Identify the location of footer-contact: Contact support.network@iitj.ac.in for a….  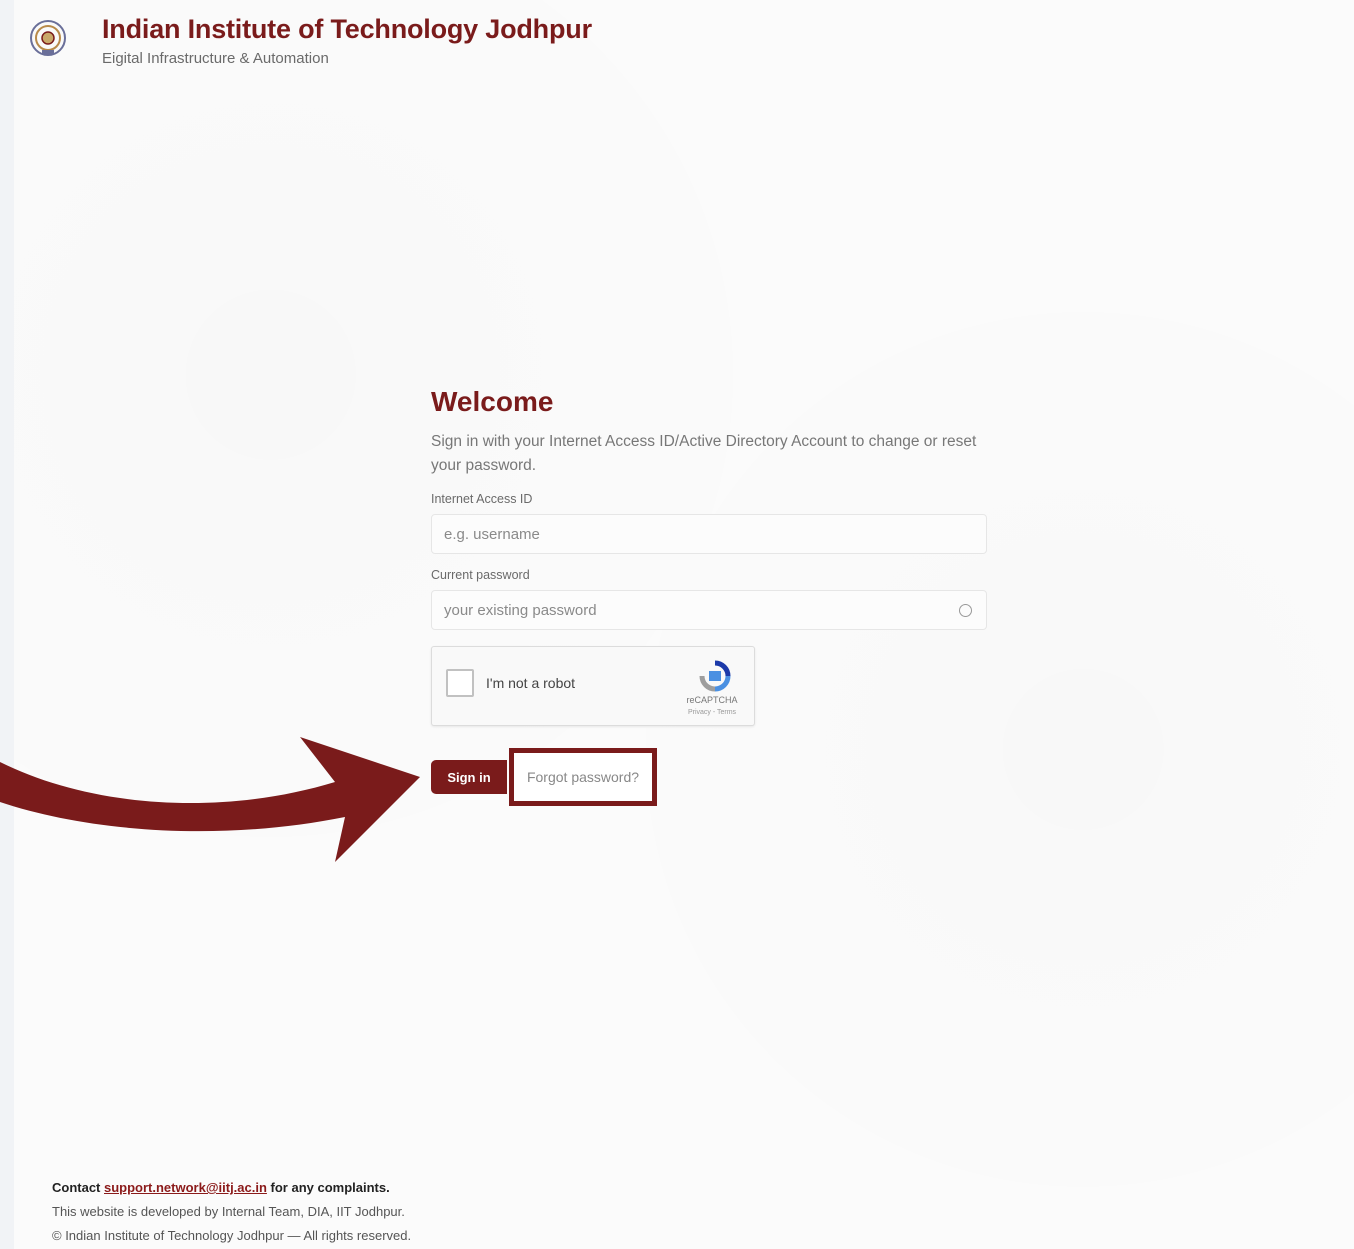
(231, 1188).